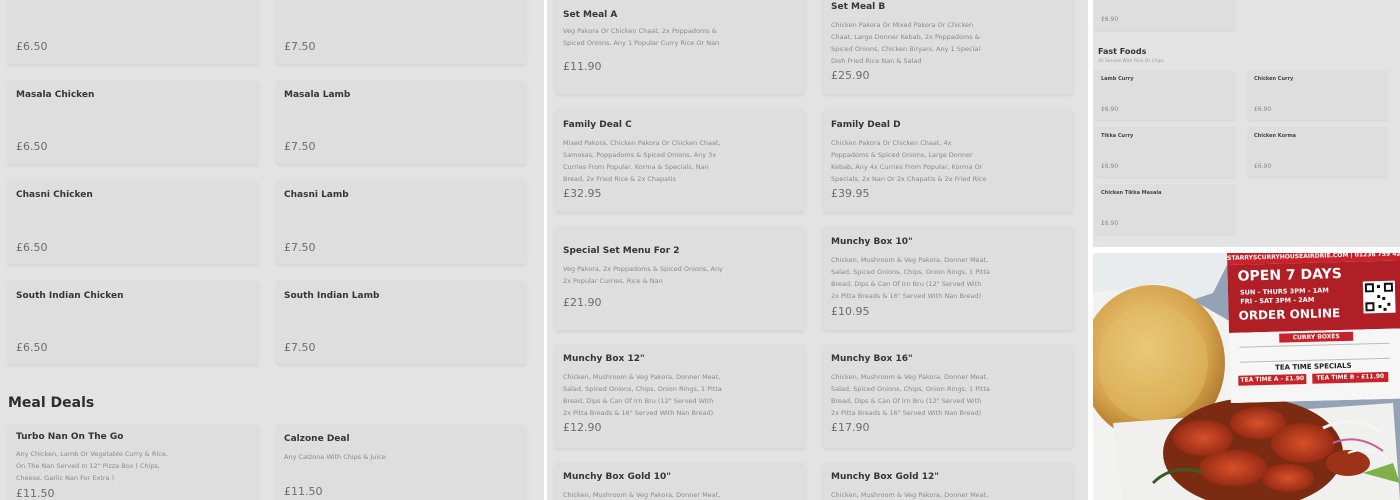 This screenshot has height=500, width=1400. I want to click on item-price: £10.95, so click(850, 311).